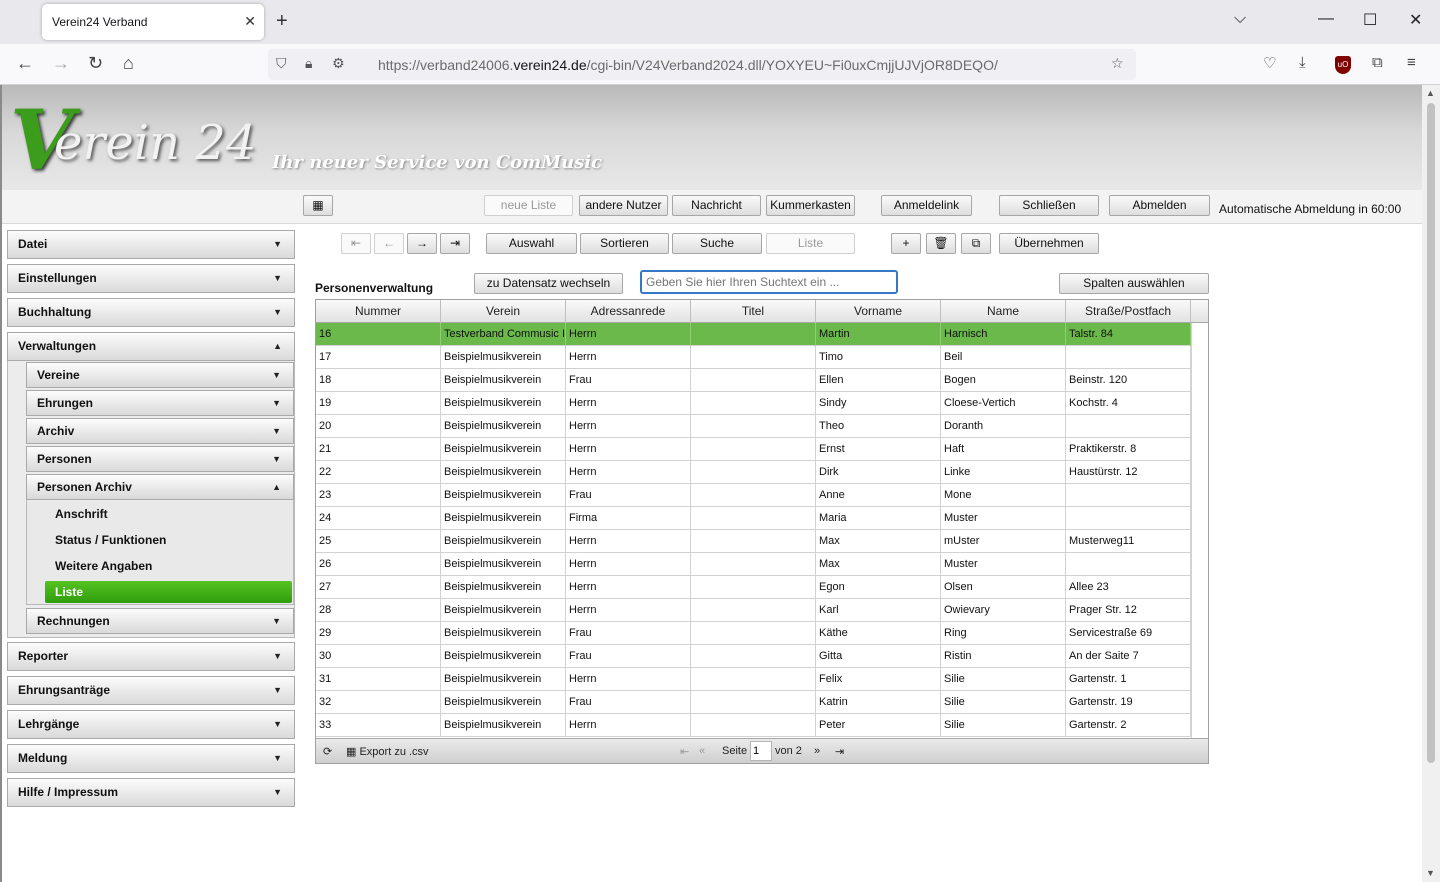 This screenshot has width=1440, height=882. I want to click on search-input, so click(769, 282).